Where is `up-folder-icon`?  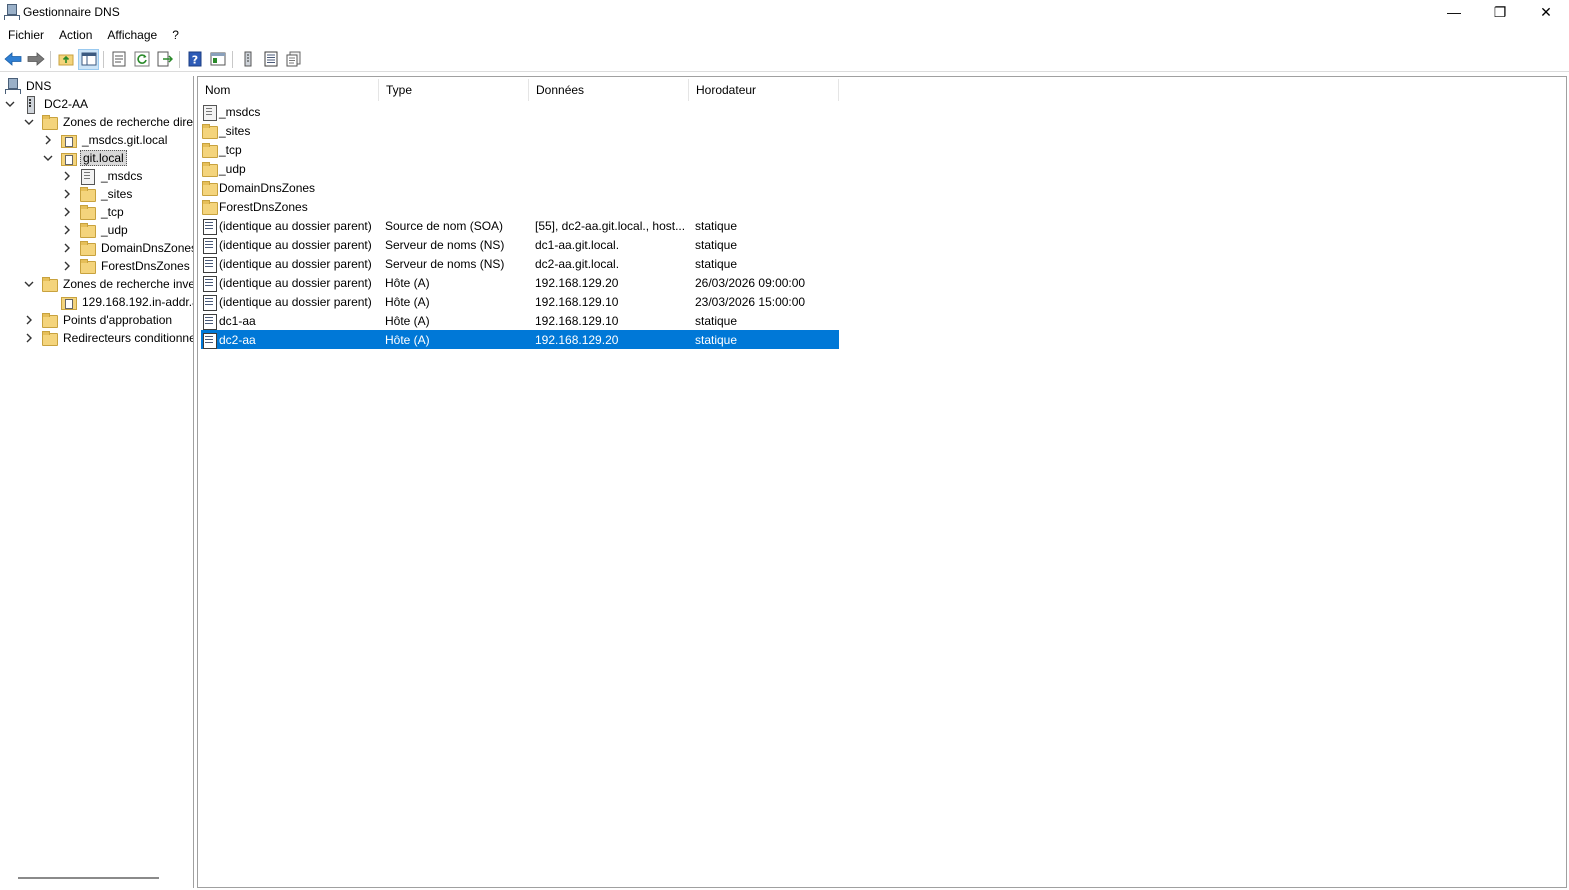
up-folder-icon is located at coordinates (65, 59).